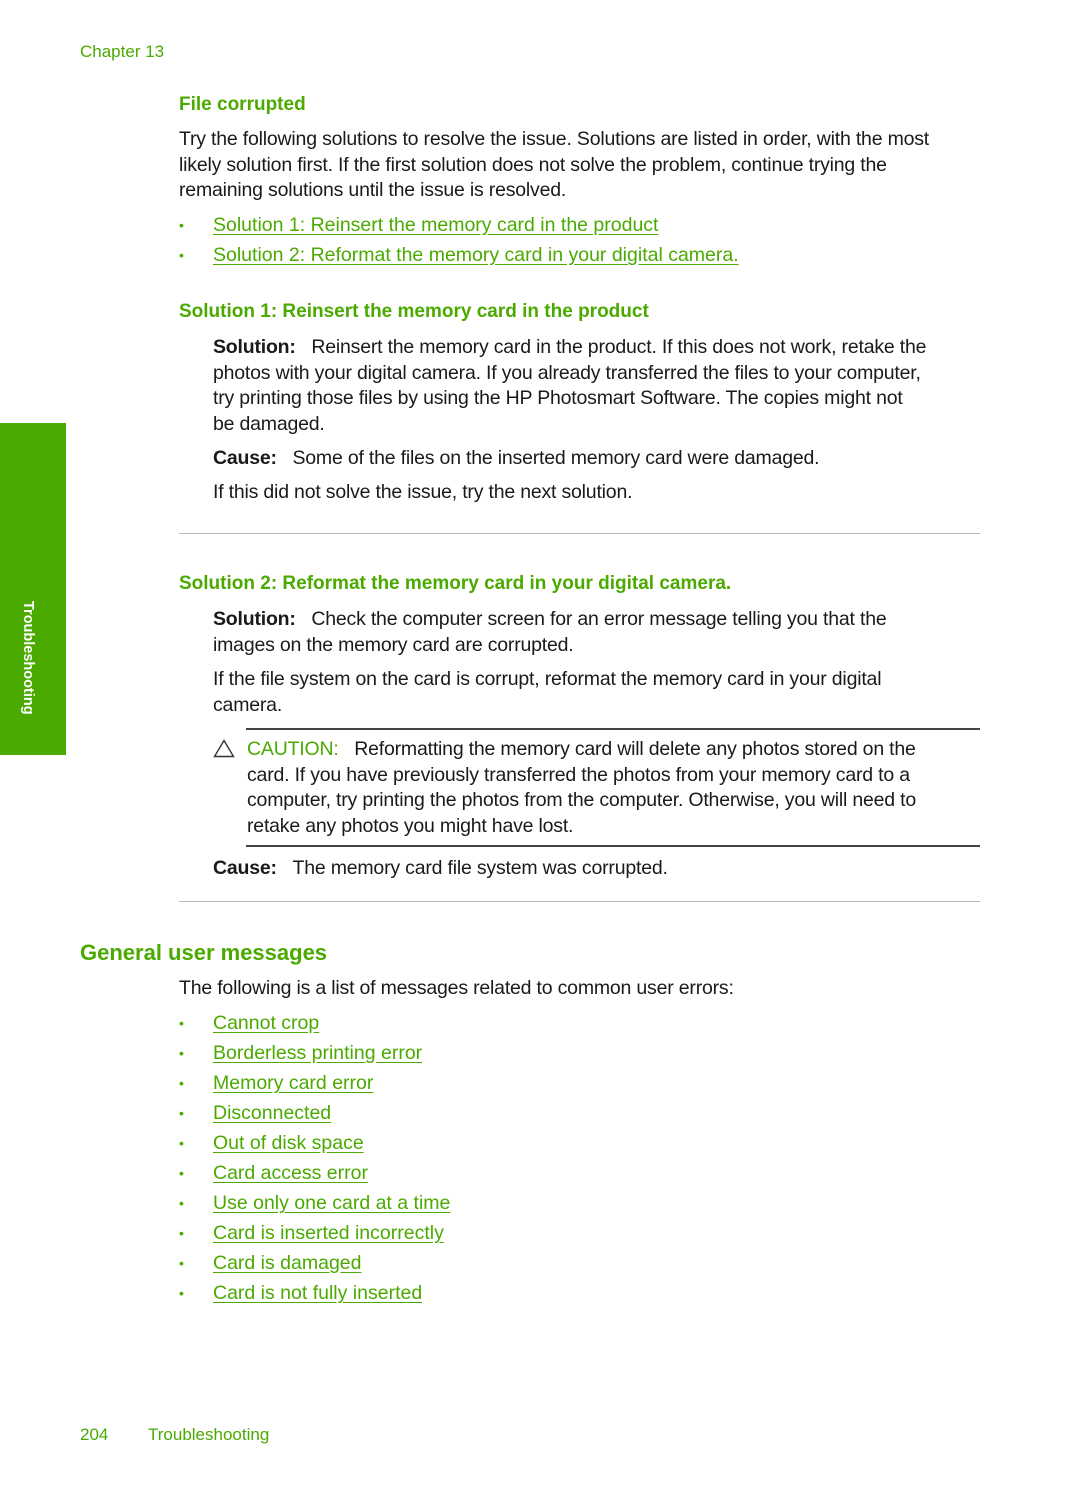  I want to click on caution-top-rule, so click(613, 729).